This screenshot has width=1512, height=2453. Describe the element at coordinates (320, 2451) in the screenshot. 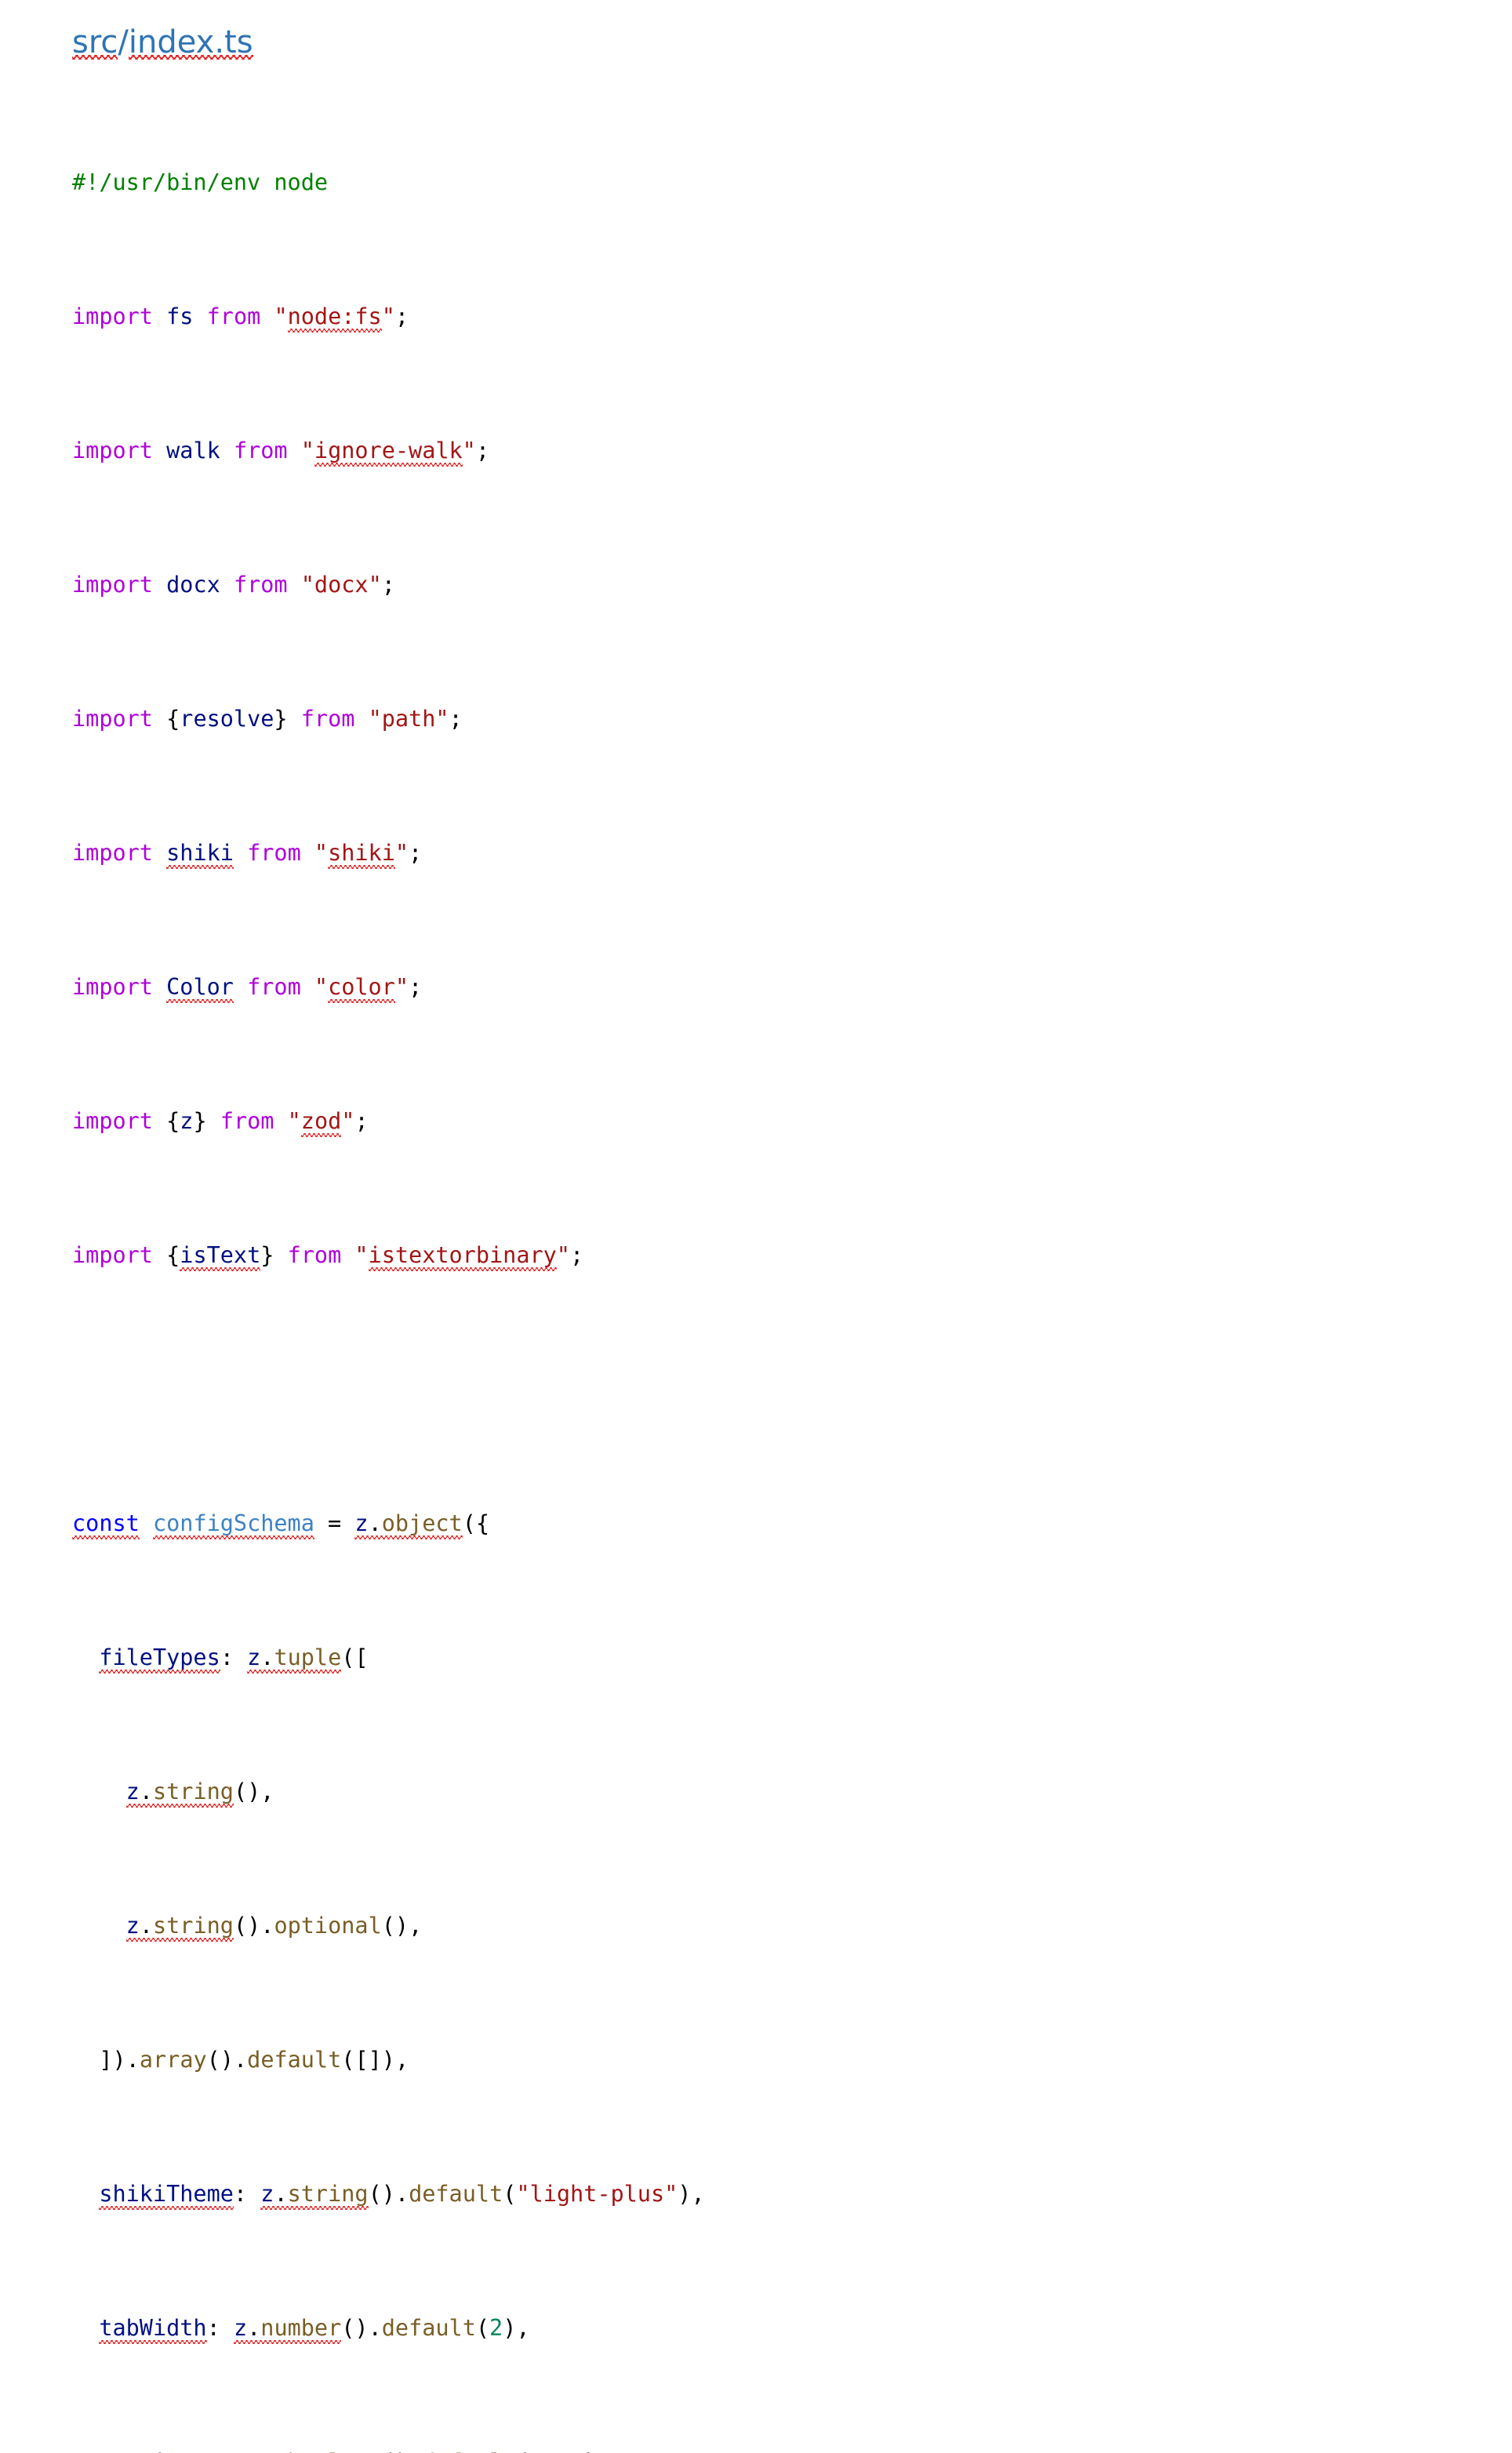

I see `tok-z-boolean-group: z.boolean` at that location.